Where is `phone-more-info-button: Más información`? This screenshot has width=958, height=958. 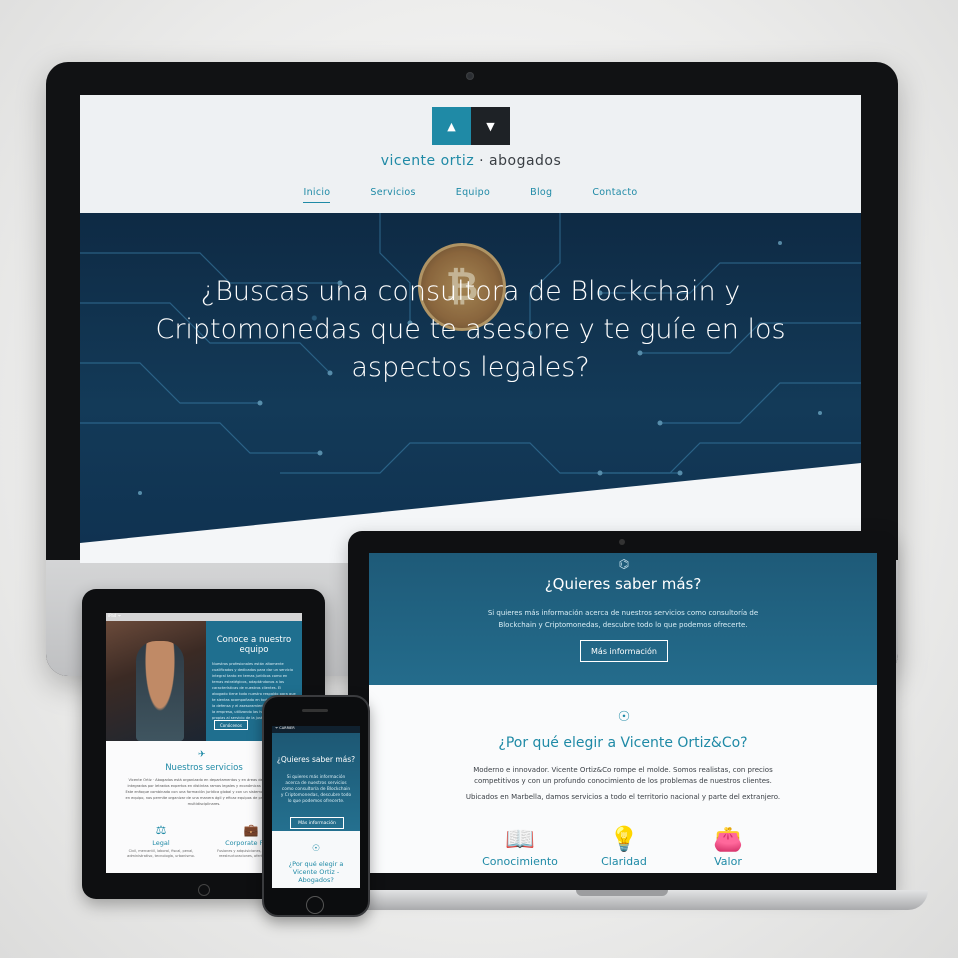
phone-more-info-button: Más información is located at coordinates (317, 823).